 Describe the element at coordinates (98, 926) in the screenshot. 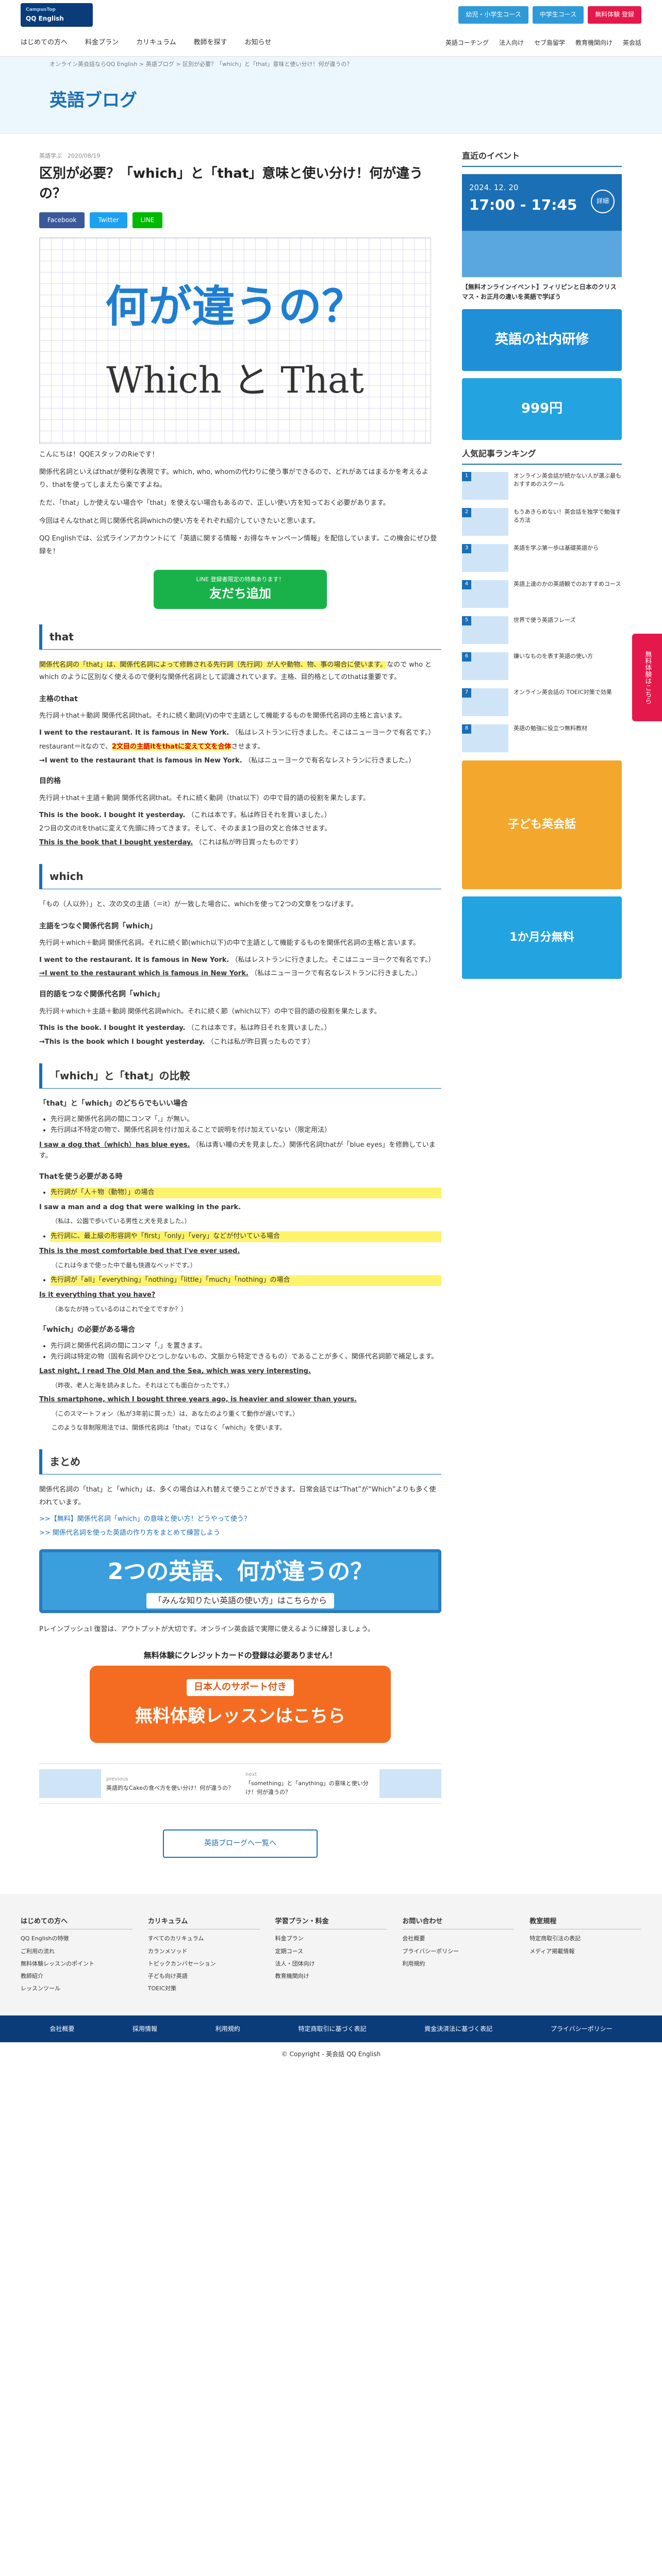

I see `subsection-heading: 主語をつなぐ関係代名詞「which」` at that location.